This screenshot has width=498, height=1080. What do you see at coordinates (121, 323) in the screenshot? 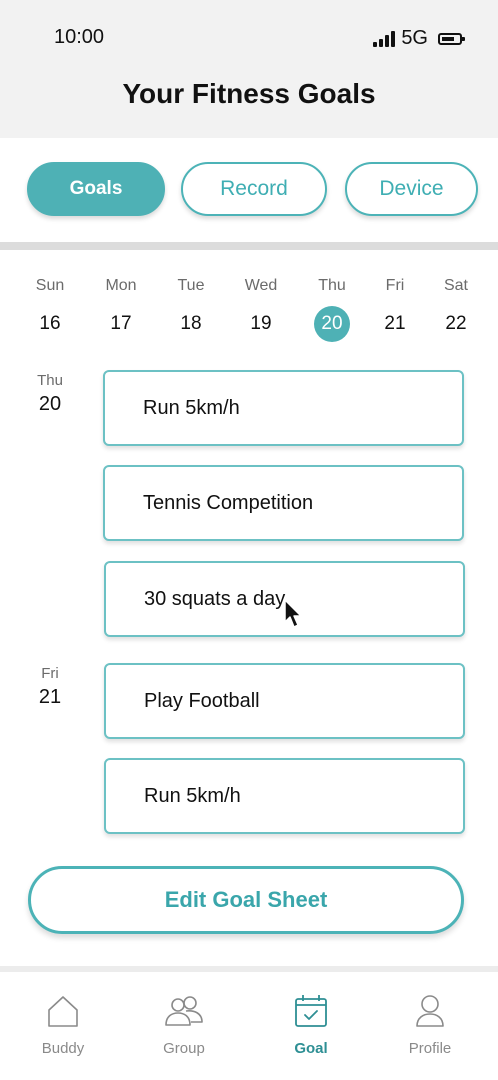
I see `day-number: 17` at bounding box center [121, 323].